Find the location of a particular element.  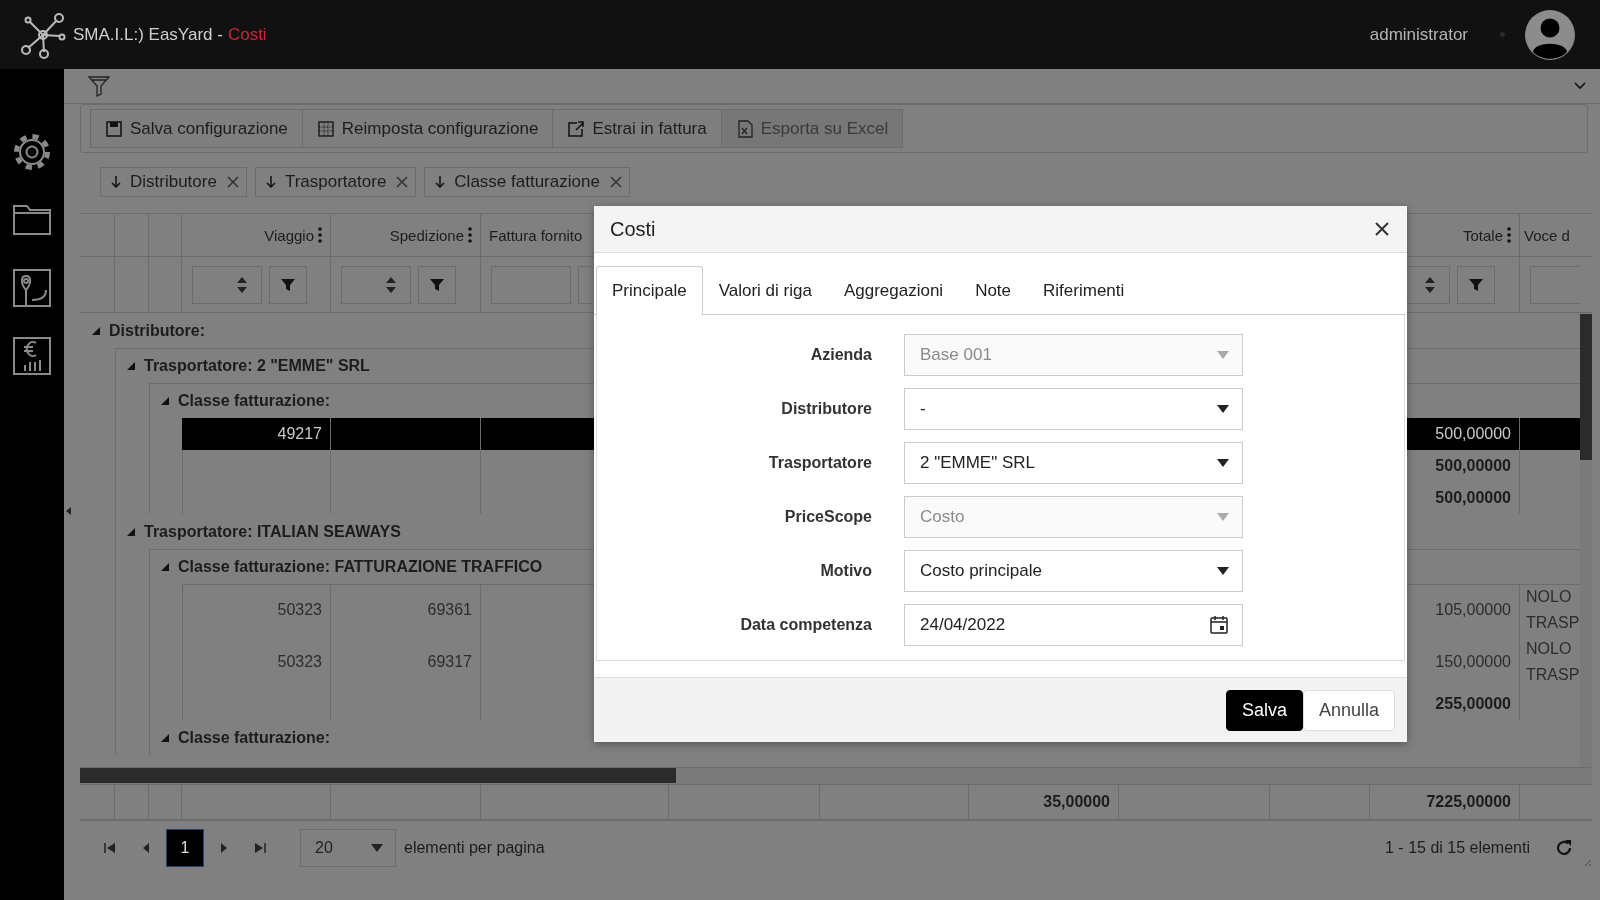

tab: Principale is located at coordinates (649, 290).